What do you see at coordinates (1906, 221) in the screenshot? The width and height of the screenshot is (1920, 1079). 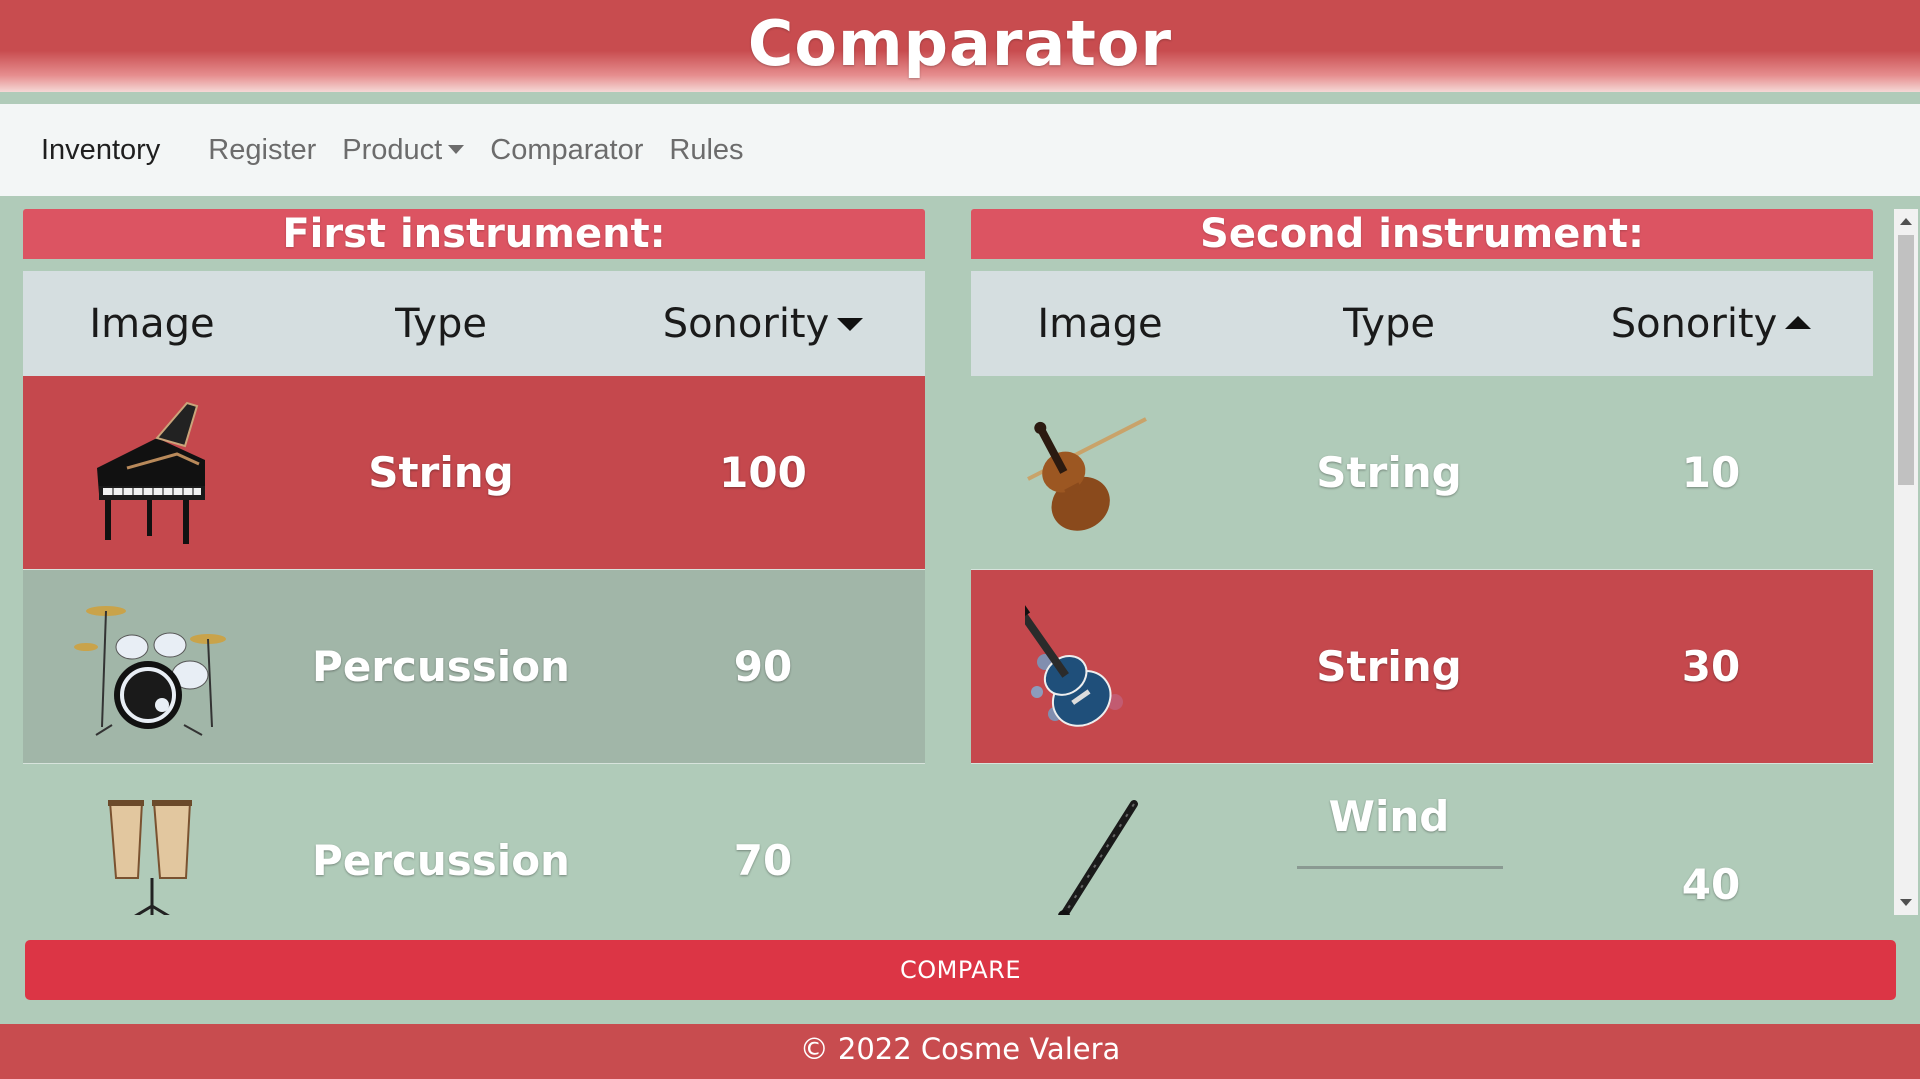 I see `scroll-up-icon` at bounding box center [1906, 221].